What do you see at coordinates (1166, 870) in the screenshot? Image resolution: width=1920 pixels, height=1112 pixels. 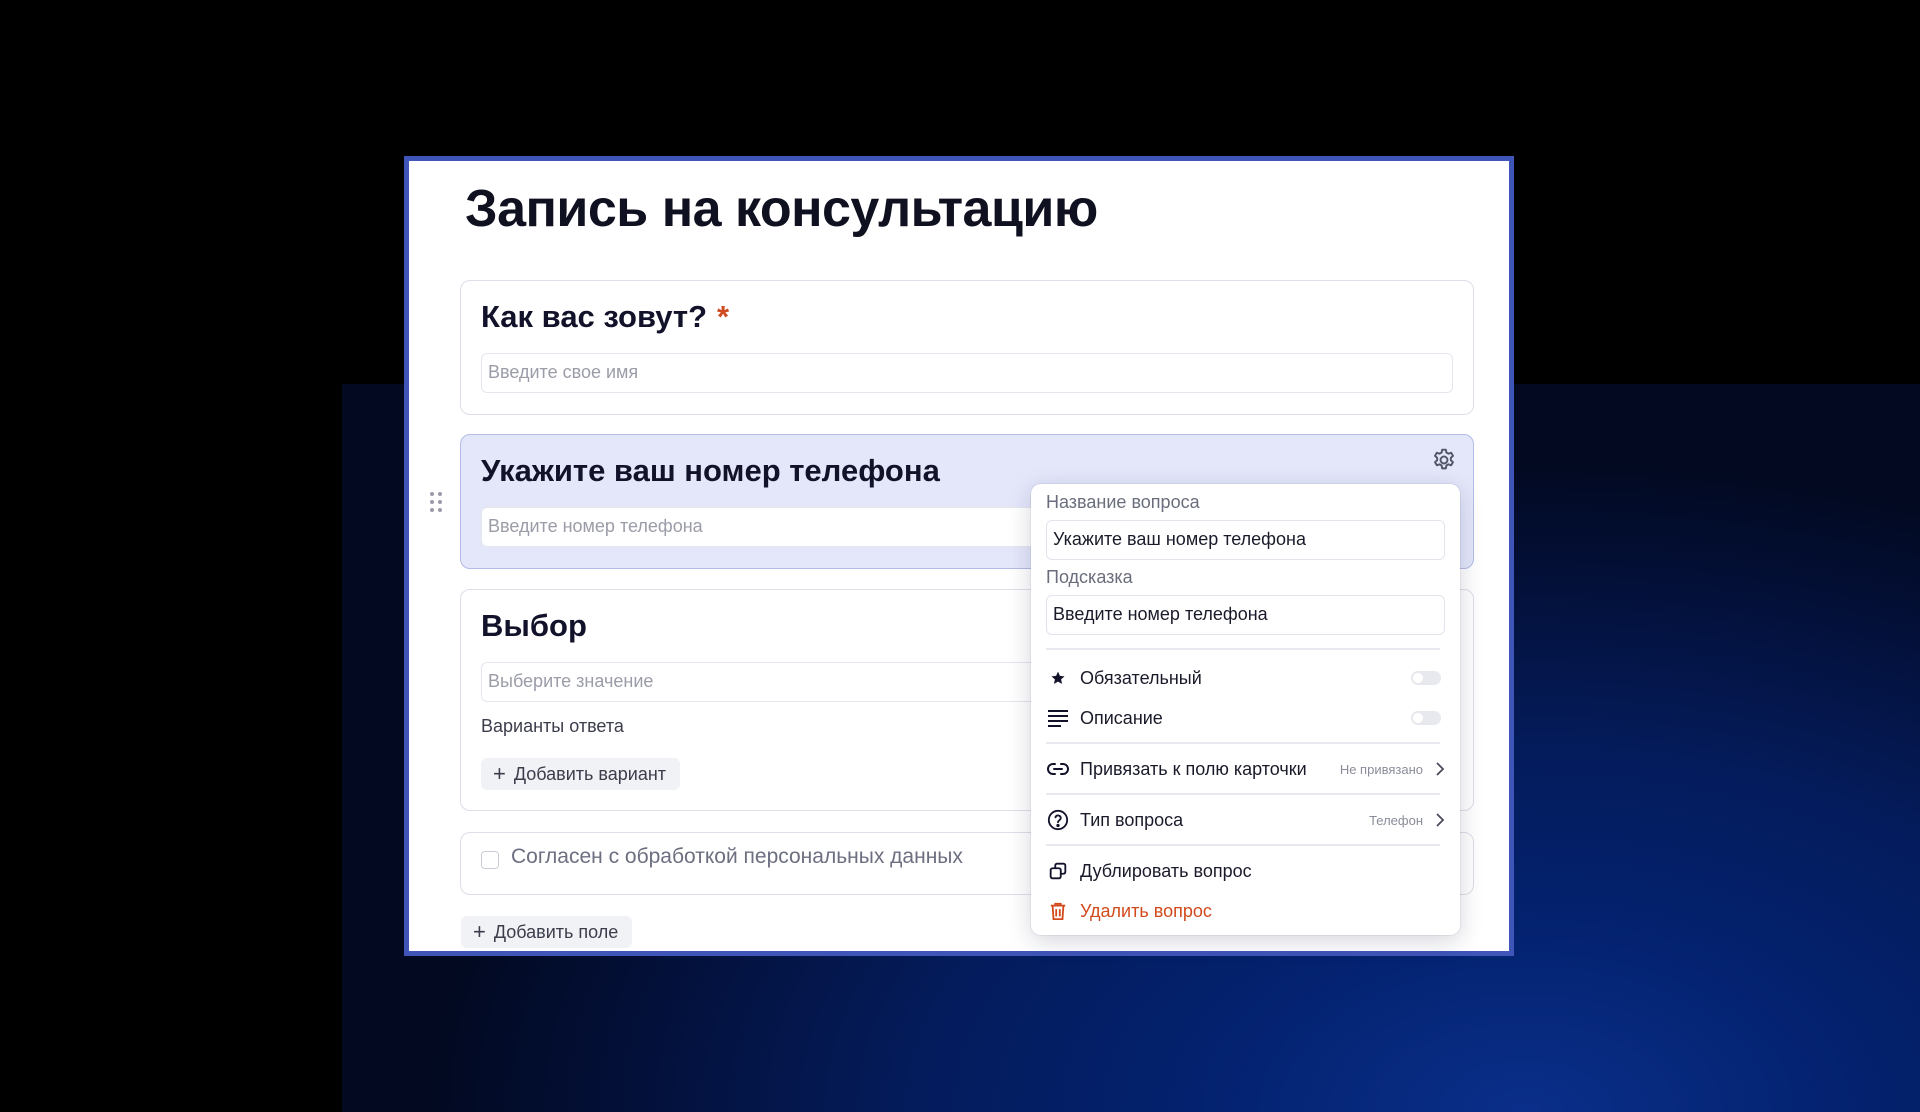 I see `duplicate-label: Дублировать вопрос` at bounding box center [1166, 870].